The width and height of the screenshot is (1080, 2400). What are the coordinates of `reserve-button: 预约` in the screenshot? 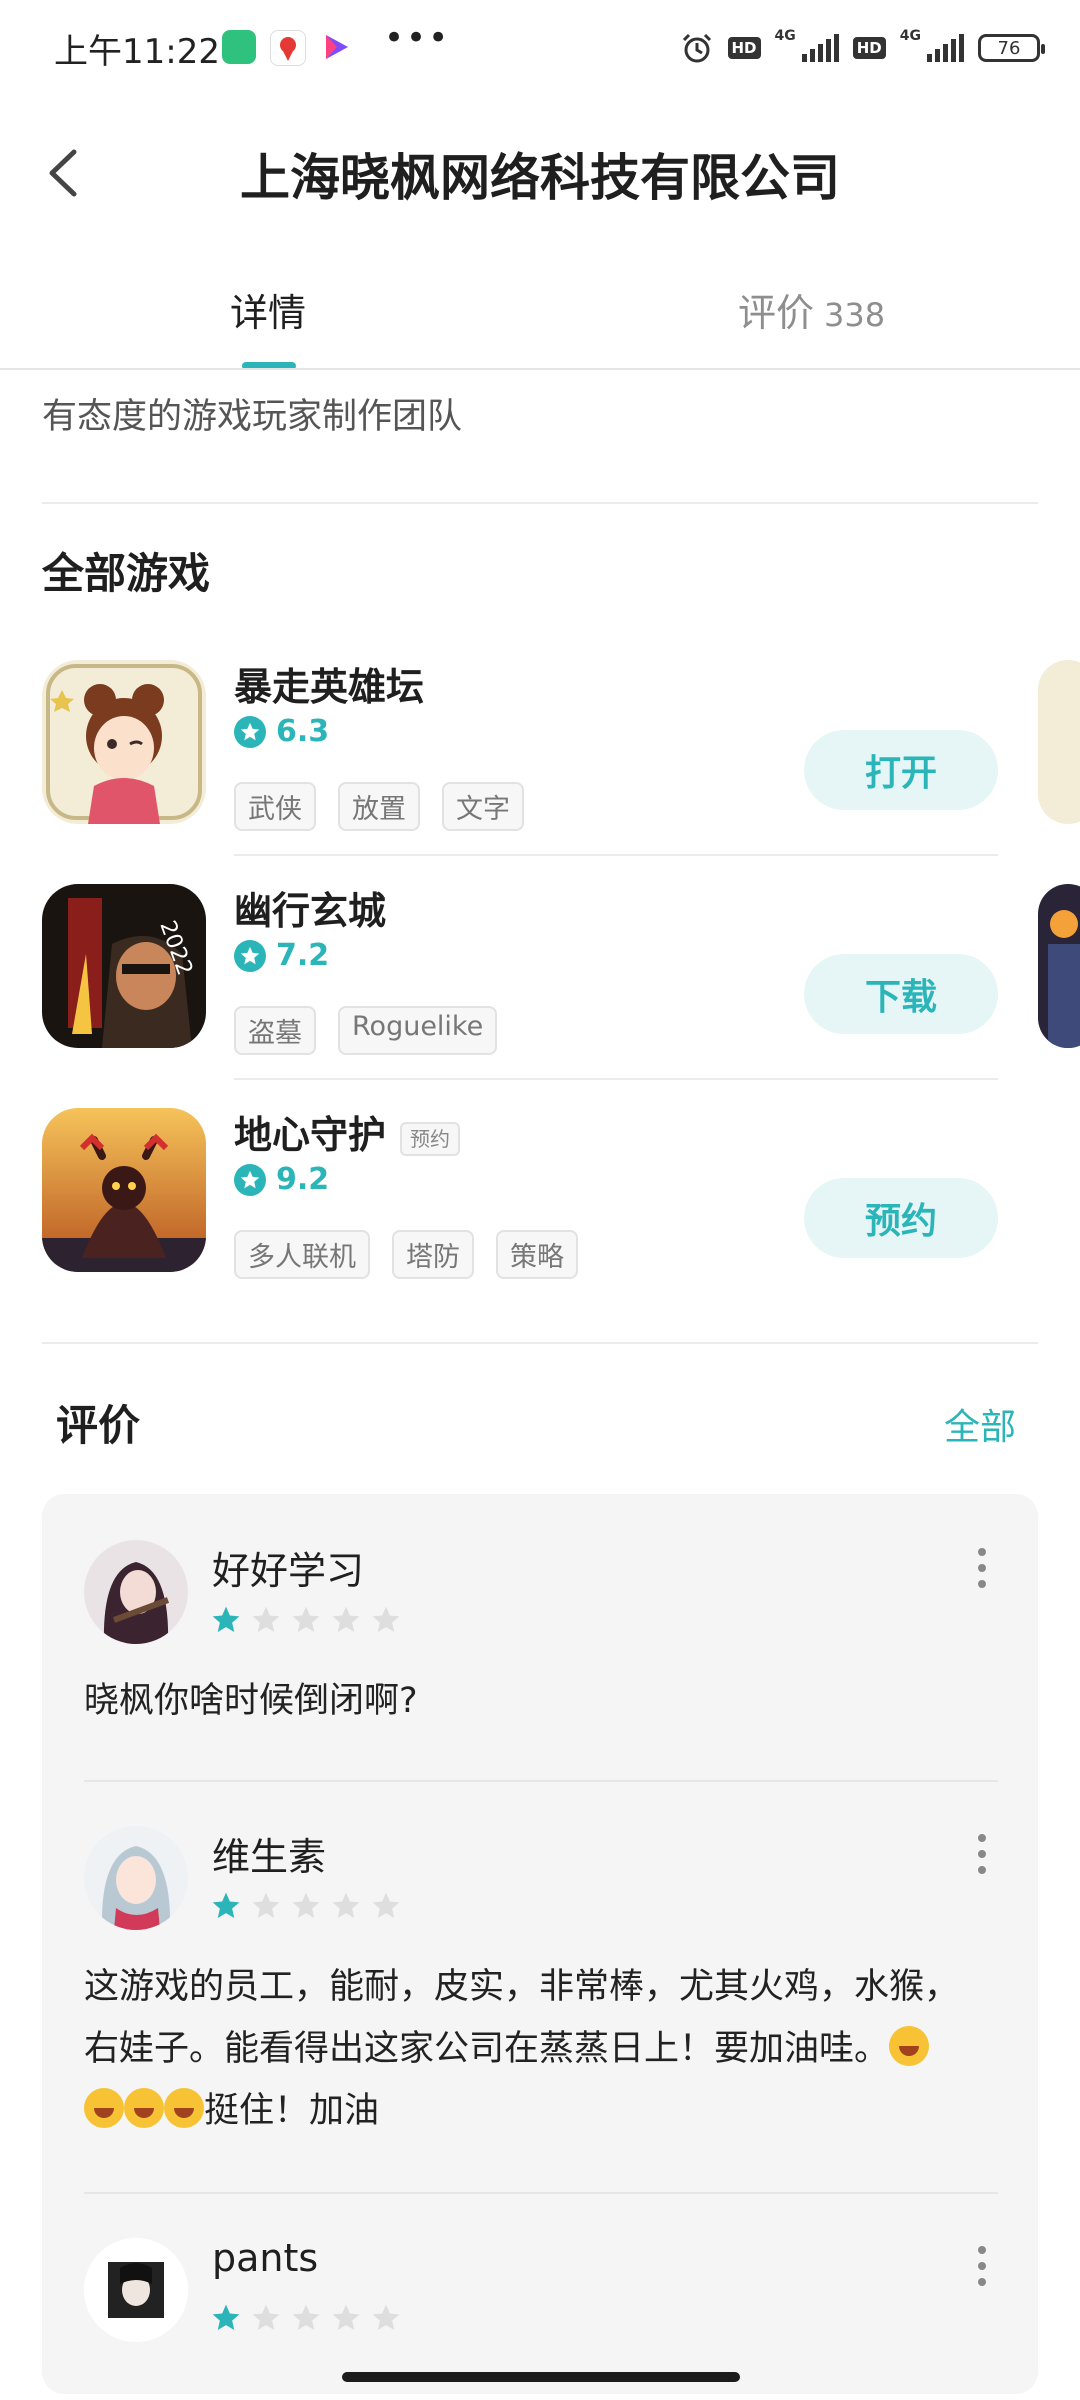 It's located at (901, 1218).